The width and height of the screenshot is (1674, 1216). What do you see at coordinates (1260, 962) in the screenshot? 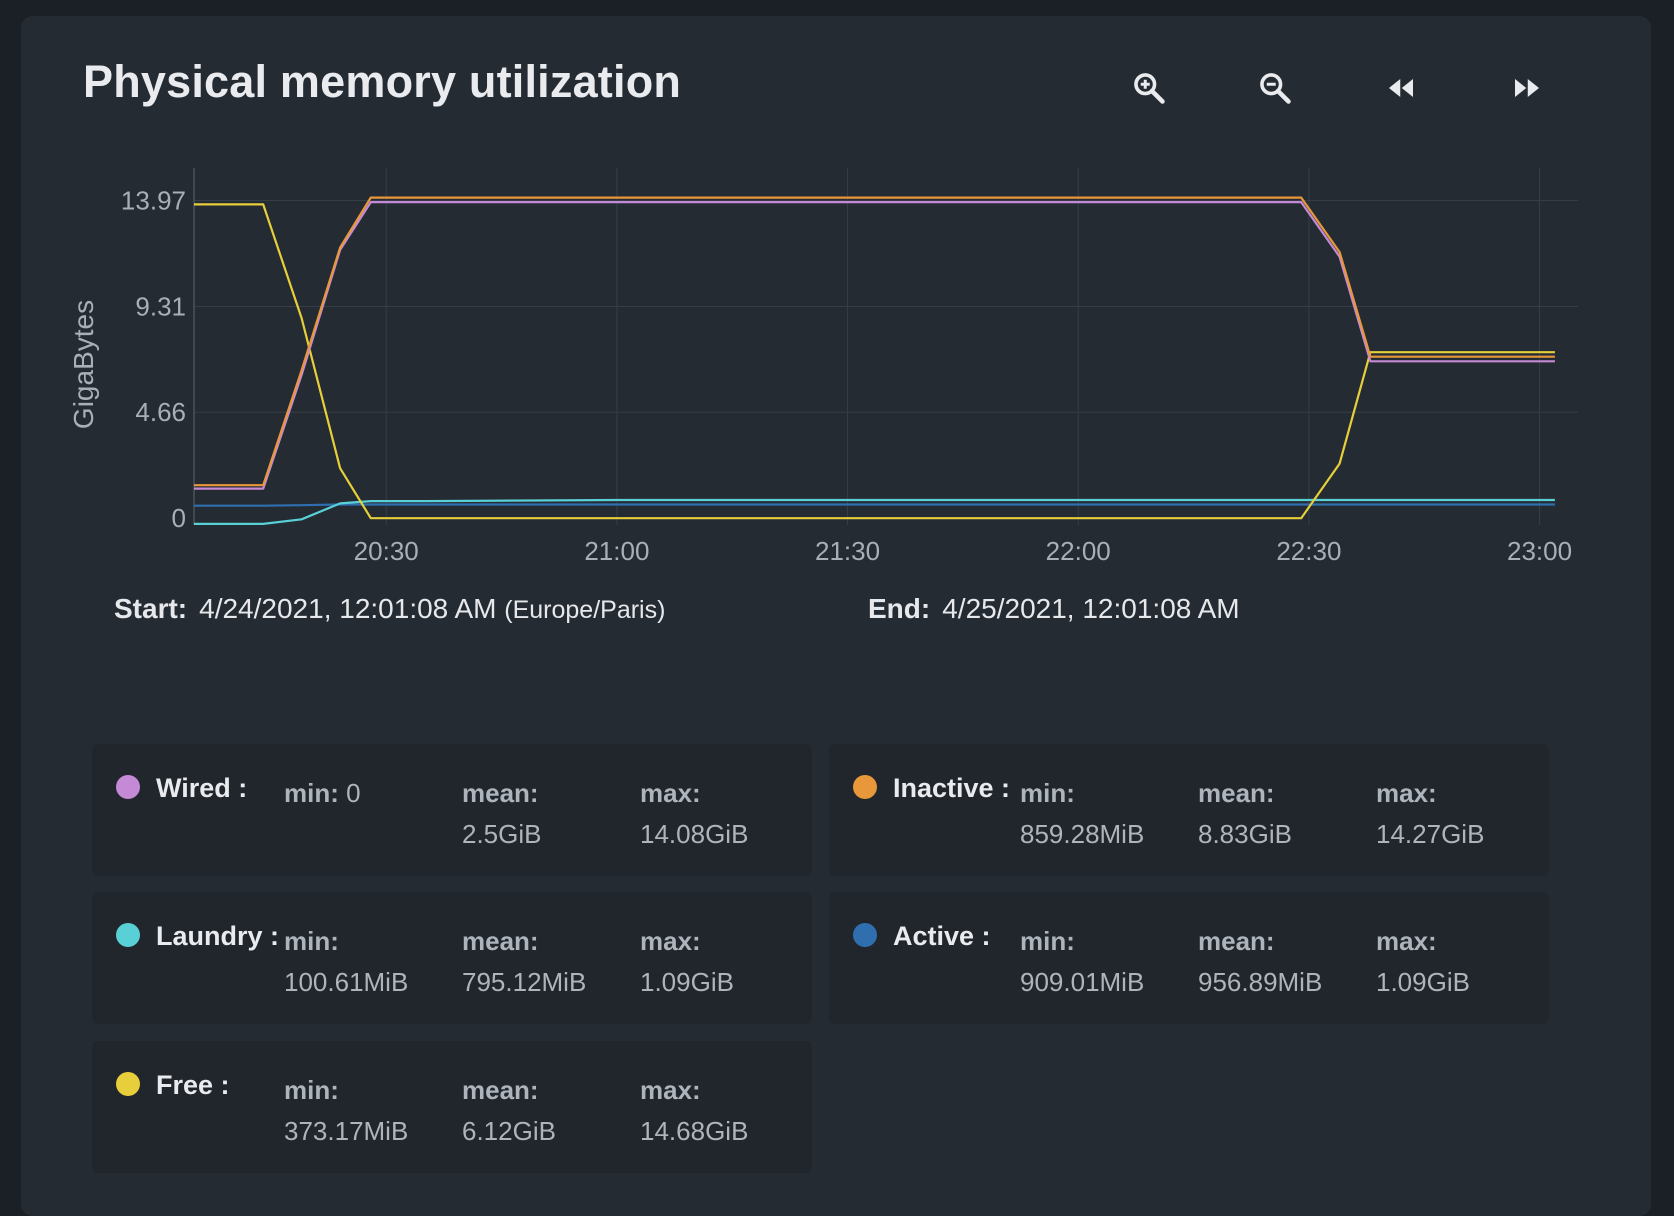
I see `legend-stat-mean: mean: 956.89MiB` at bounding box center [1260, 962].